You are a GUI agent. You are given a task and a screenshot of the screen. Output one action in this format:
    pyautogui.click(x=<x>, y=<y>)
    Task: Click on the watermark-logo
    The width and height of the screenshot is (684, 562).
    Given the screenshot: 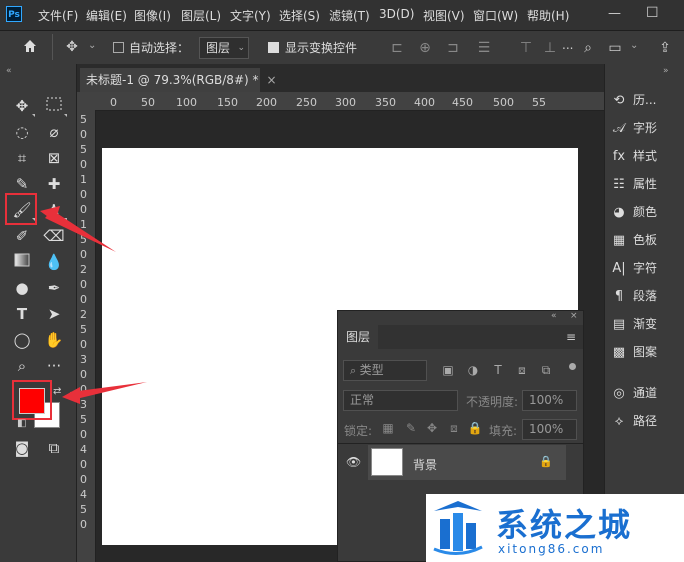 What is the action you would take?
    pyautogui.click(x=458, y=528)
    